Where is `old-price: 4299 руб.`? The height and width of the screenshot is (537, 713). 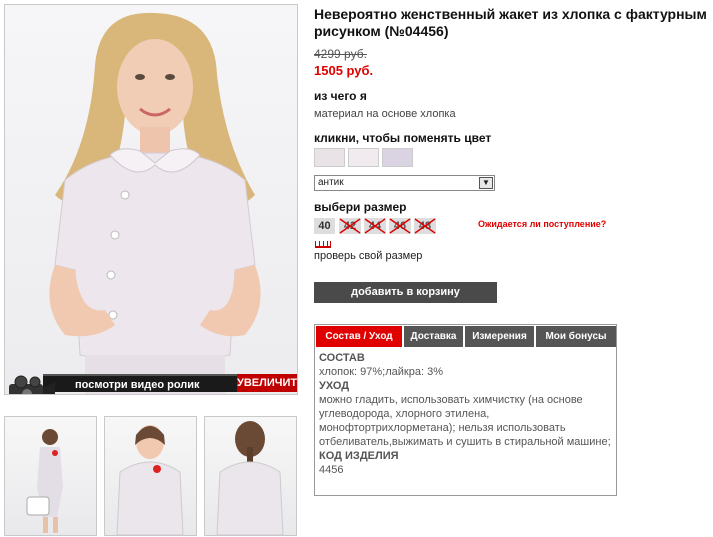
old-price: 4299 руб. is located at coordinates (340, 54).